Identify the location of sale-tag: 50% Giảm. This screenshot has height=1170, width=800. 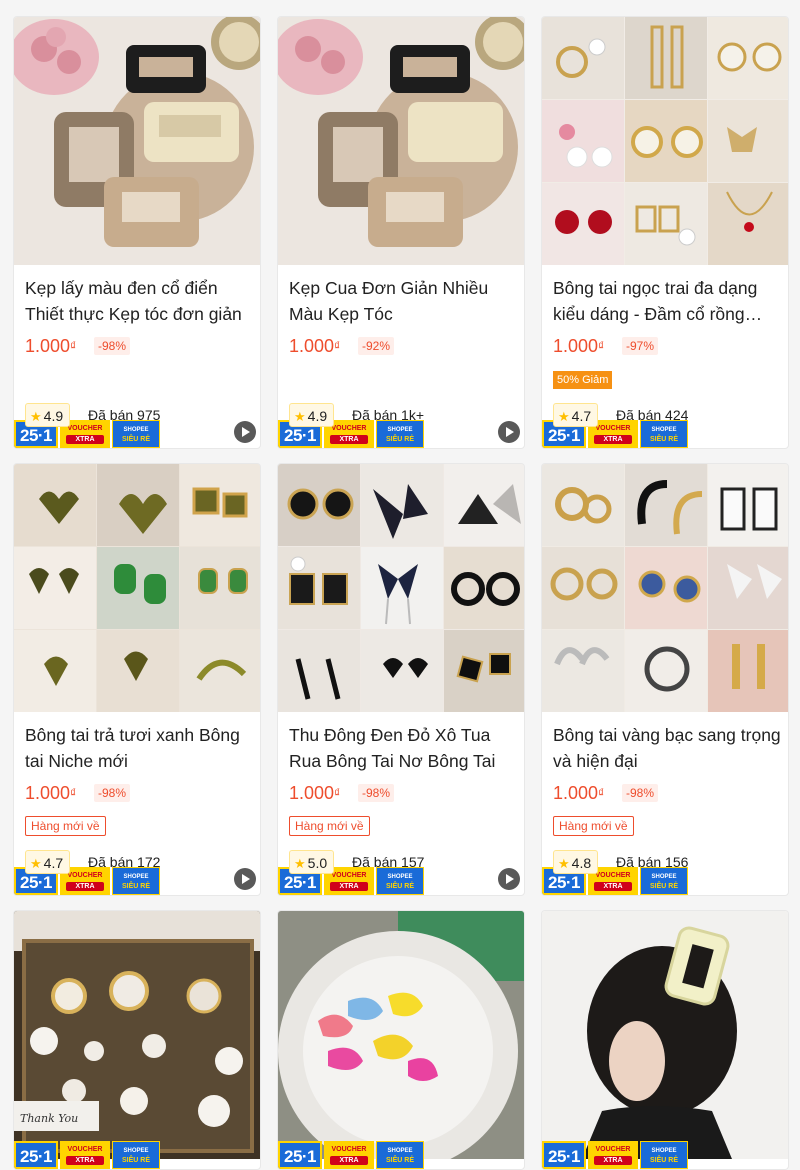
(583, 380).